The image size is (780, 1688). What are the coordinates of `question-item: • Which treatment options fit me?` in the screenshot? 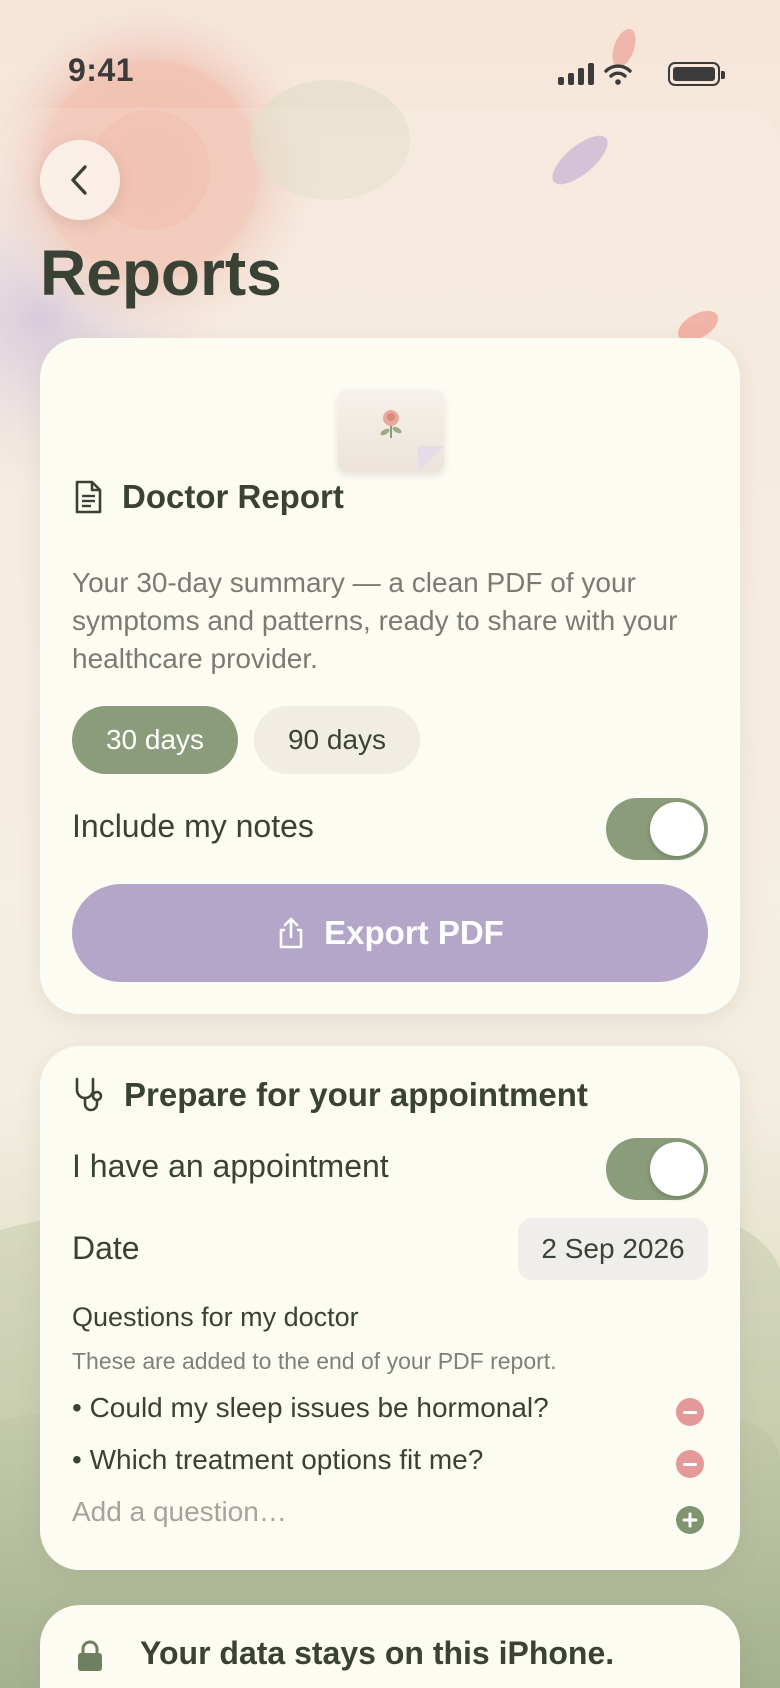 It's located at (278, 1459).